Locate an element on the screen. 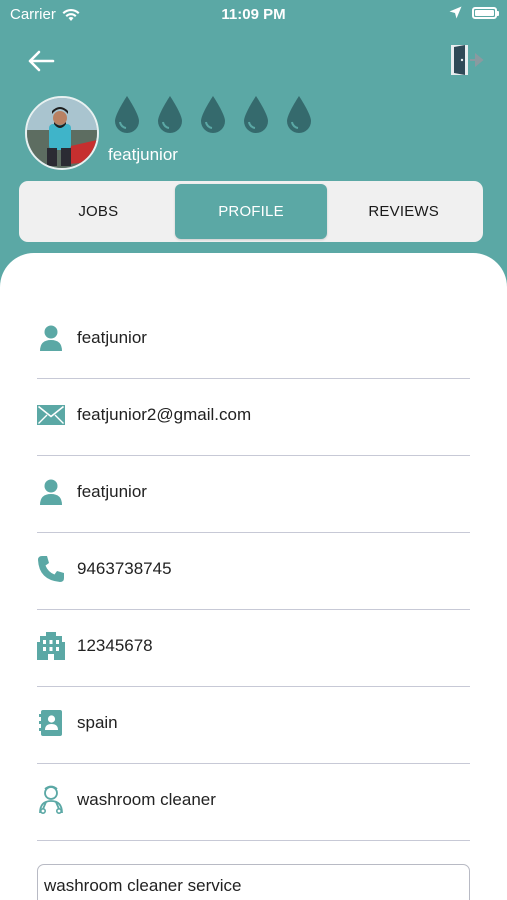 Image resolution: width=507 pixels, height=900 pixels. back-button is located at coordinates (41, 61).